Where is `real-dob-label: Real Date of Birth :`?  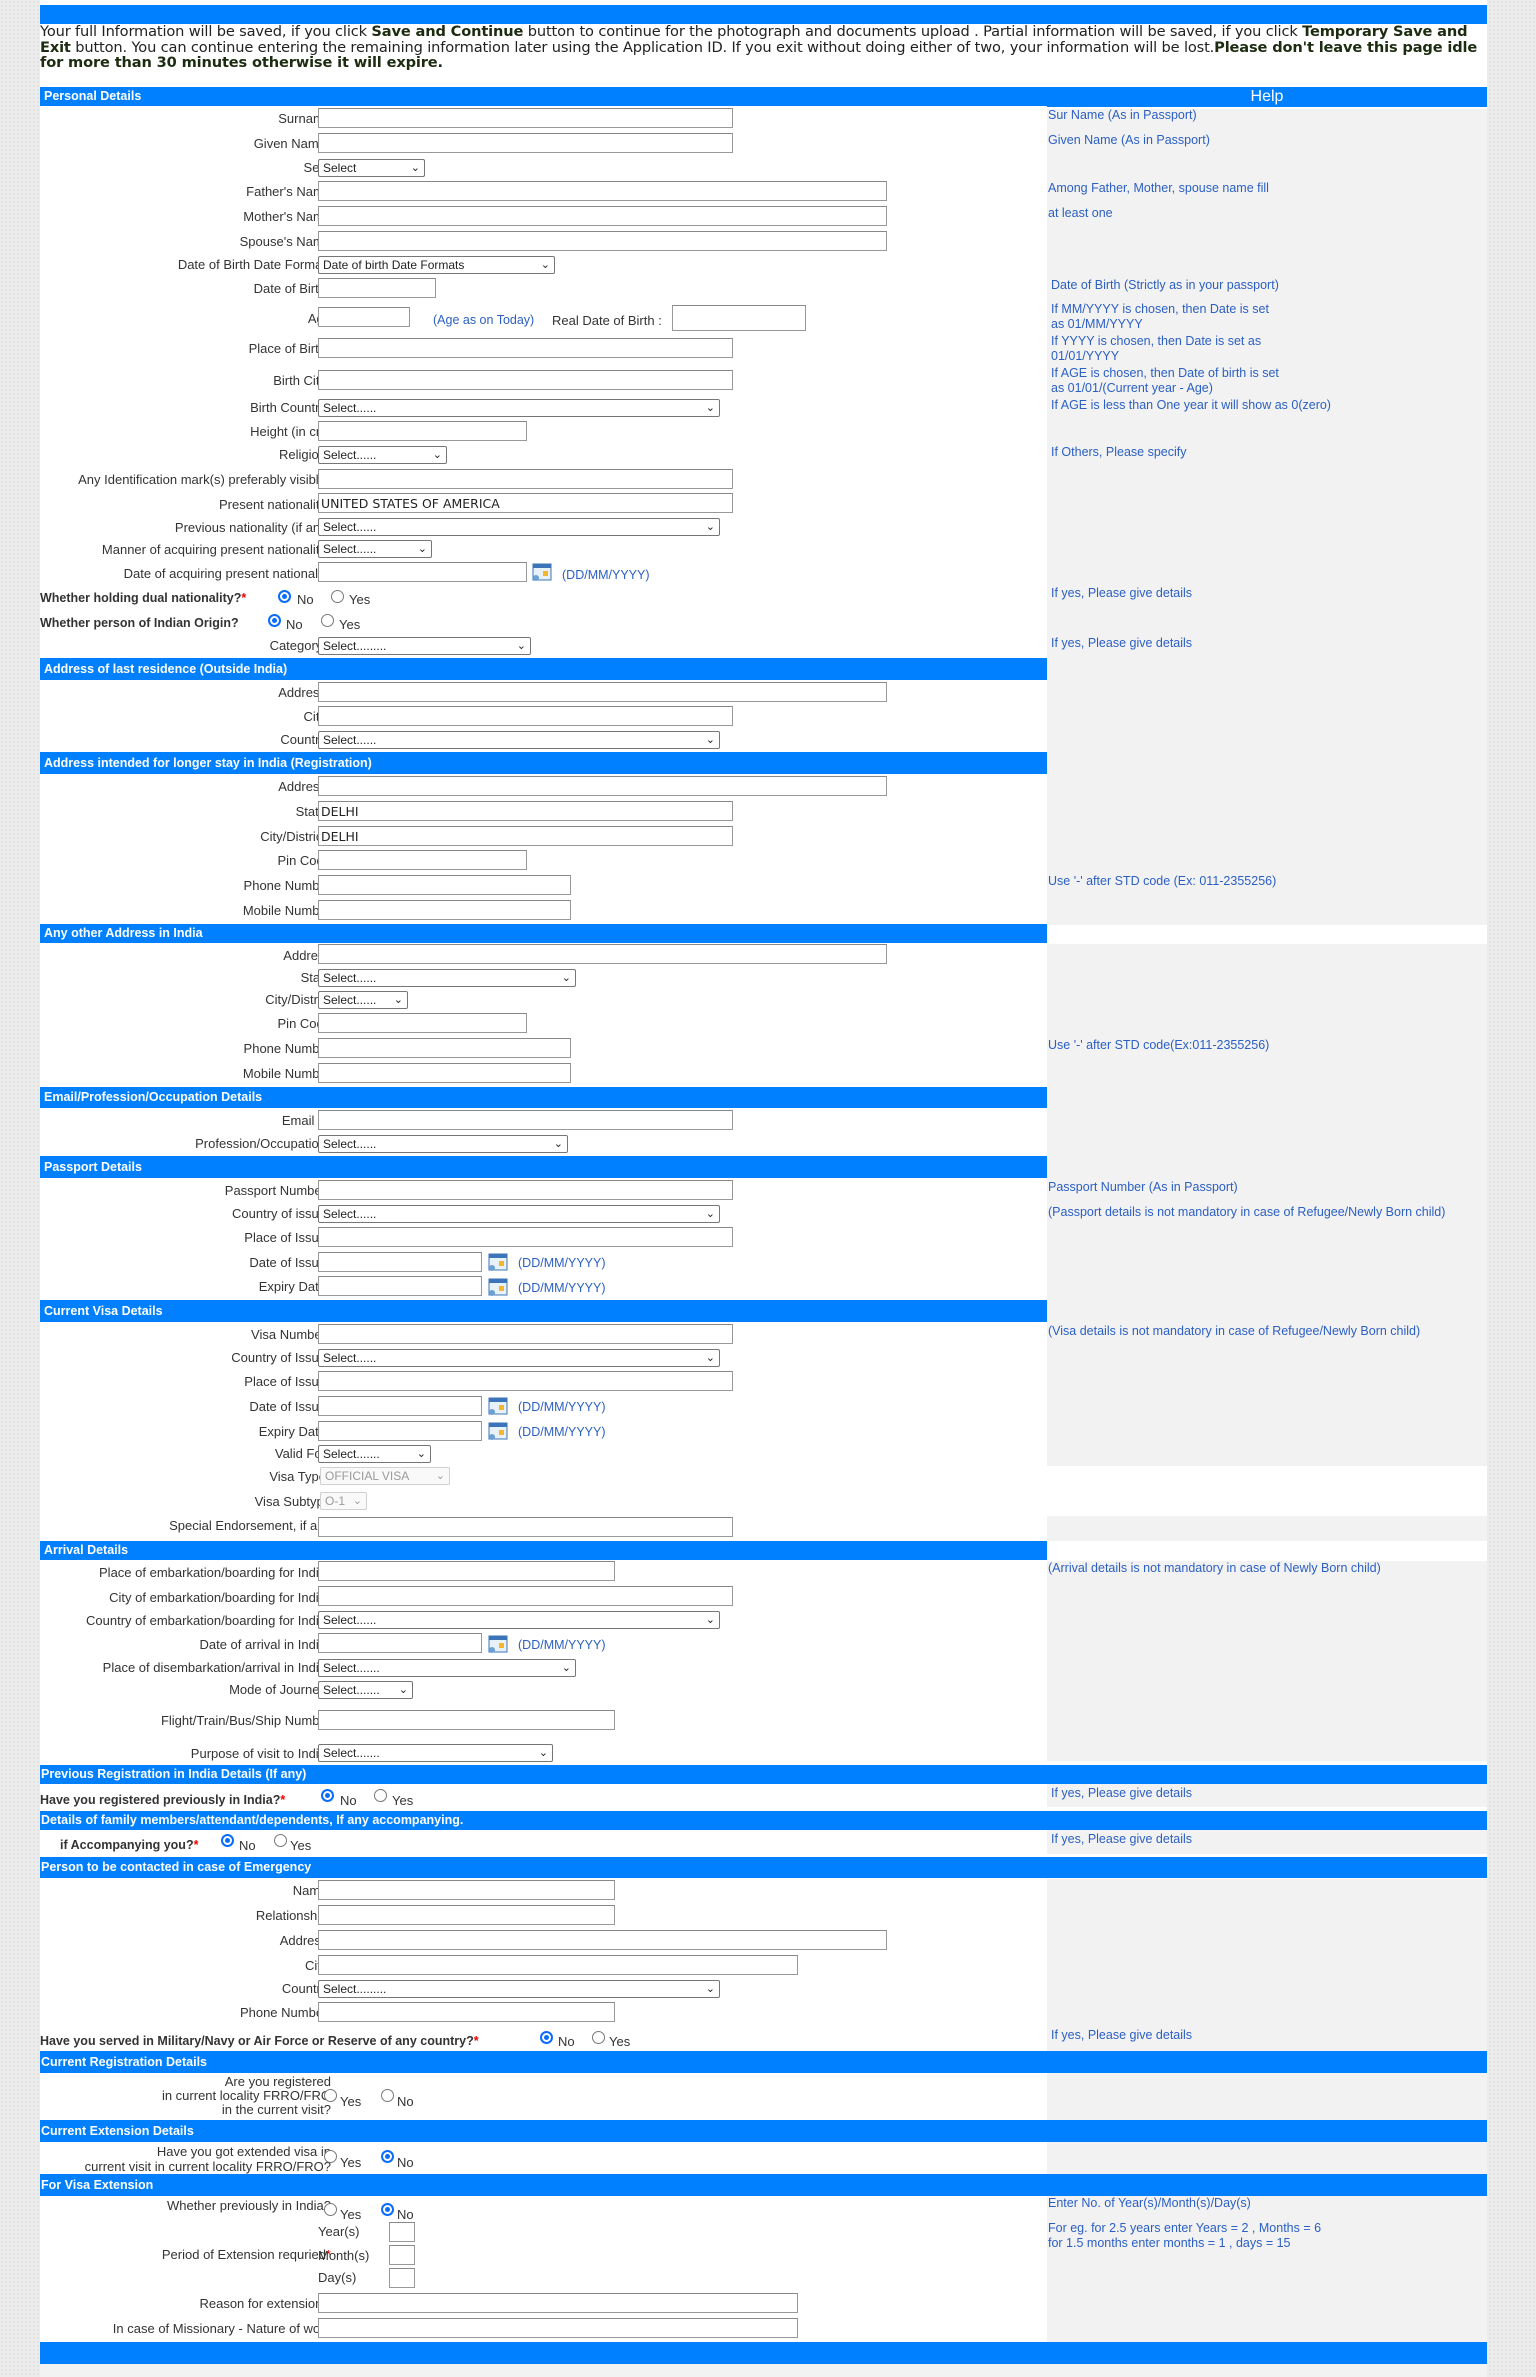
real-dob-label: Real Date of Birth : is located at coordinates (607, 320).